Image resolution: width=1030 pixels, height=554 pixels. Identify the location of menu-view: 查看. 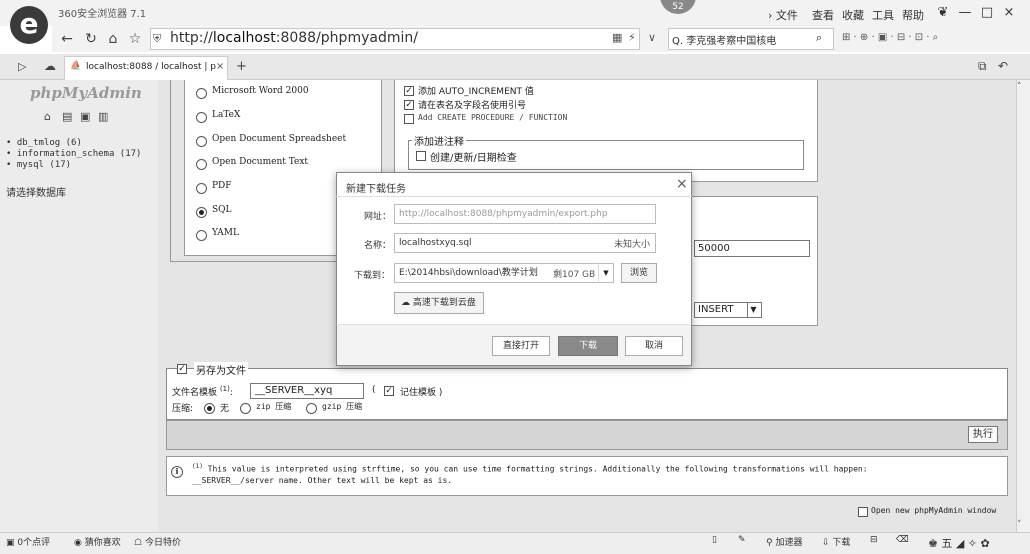
(823, 15).